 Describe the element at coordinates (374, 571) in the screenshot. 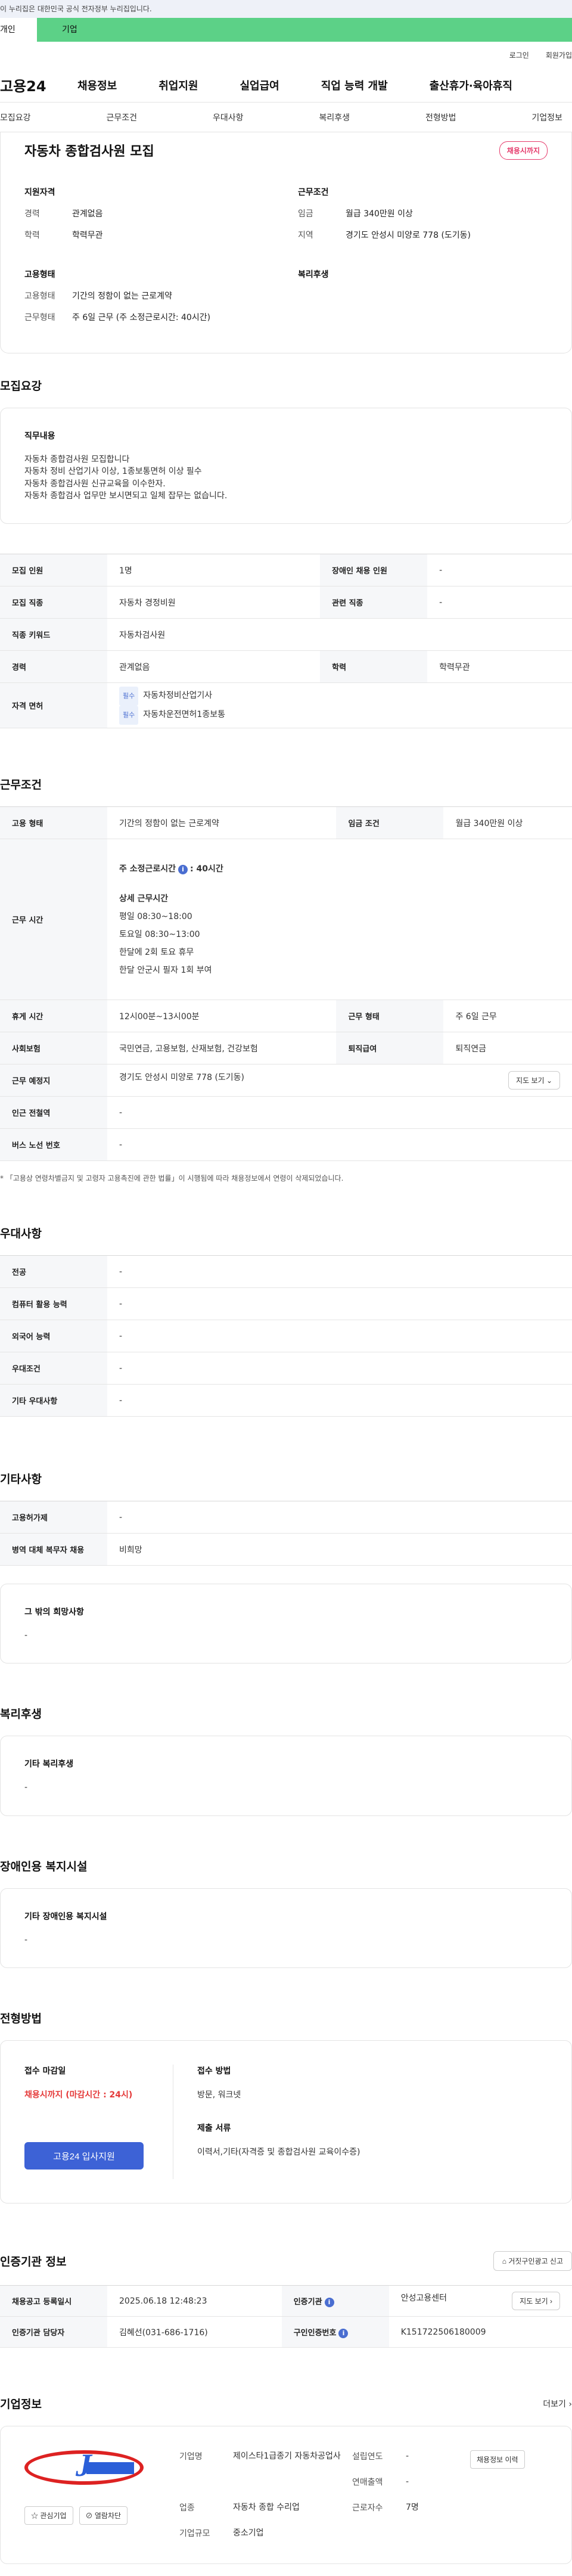

I see `table-header: 장애인 채용 인원` at that location.